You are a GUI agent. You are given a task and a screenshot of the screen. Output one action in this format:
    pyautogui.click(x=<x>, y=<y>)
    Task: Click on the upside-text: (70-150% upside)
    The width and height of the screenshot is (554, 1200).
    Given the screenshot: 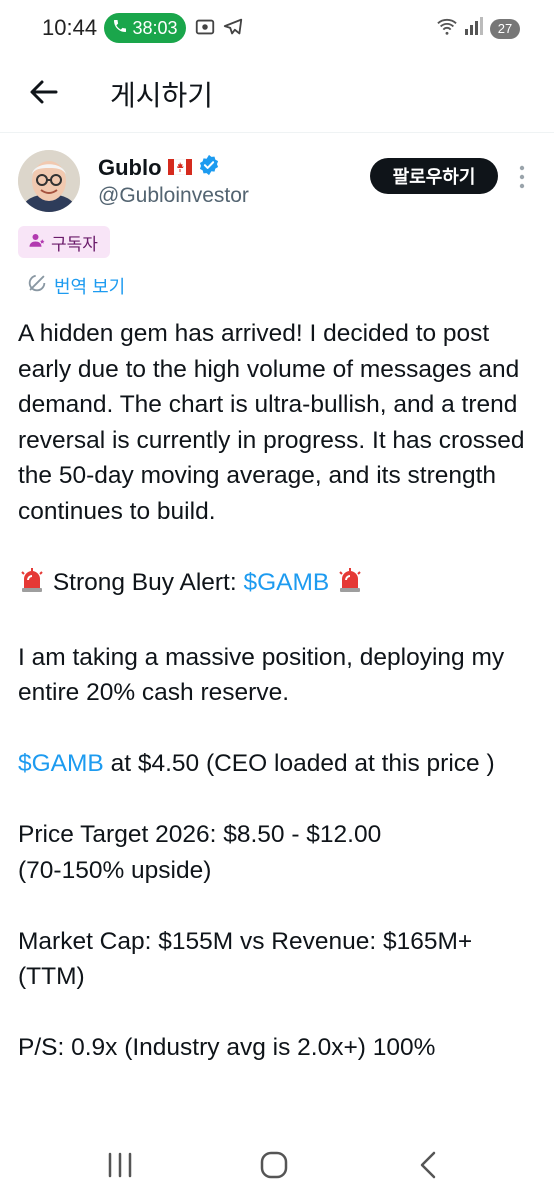 What is the action you would take?
    pyautogui.click(x=115, y=870)
    